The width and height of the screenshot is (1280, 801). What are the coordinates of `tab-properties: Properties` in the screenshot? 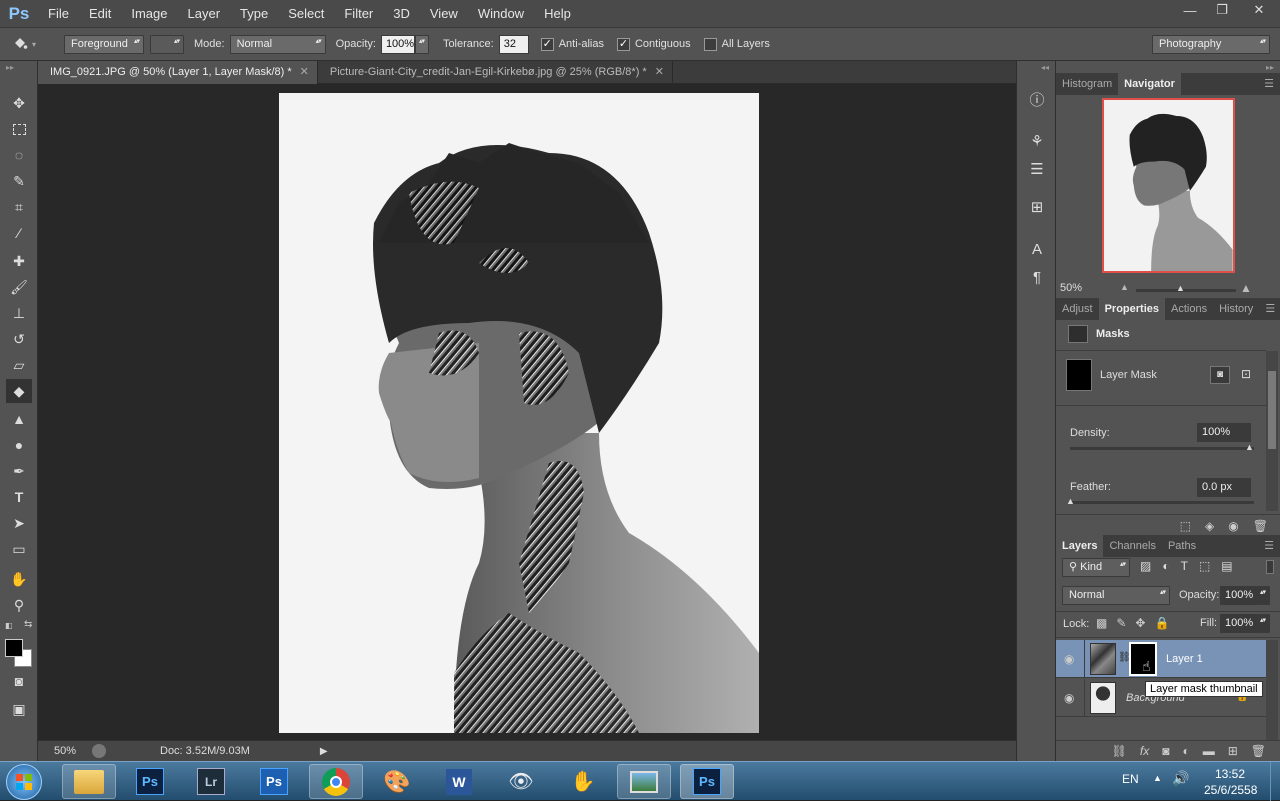 It's located at (1131, 309).